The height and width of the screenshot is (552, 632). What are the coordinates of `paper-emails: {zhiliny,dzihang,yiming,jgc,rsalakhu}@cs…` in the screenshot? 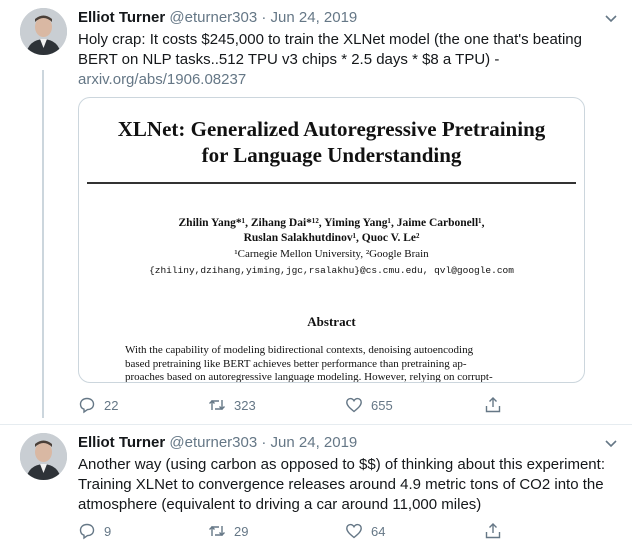 It's located at (331, 270).